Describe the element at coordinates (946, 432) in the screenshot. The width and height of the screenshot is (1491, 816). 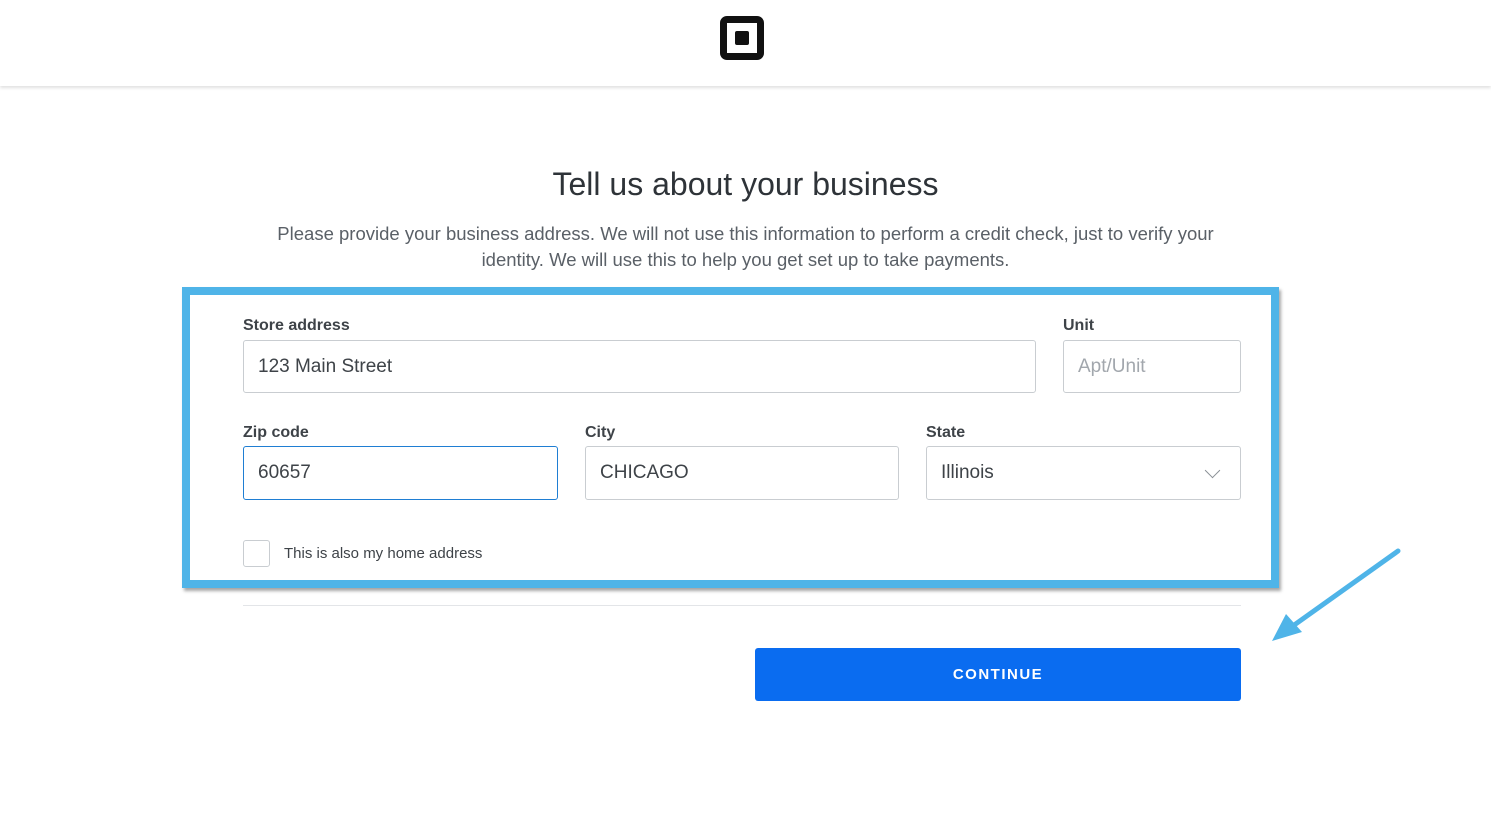
I see `state-label: State` at that location.